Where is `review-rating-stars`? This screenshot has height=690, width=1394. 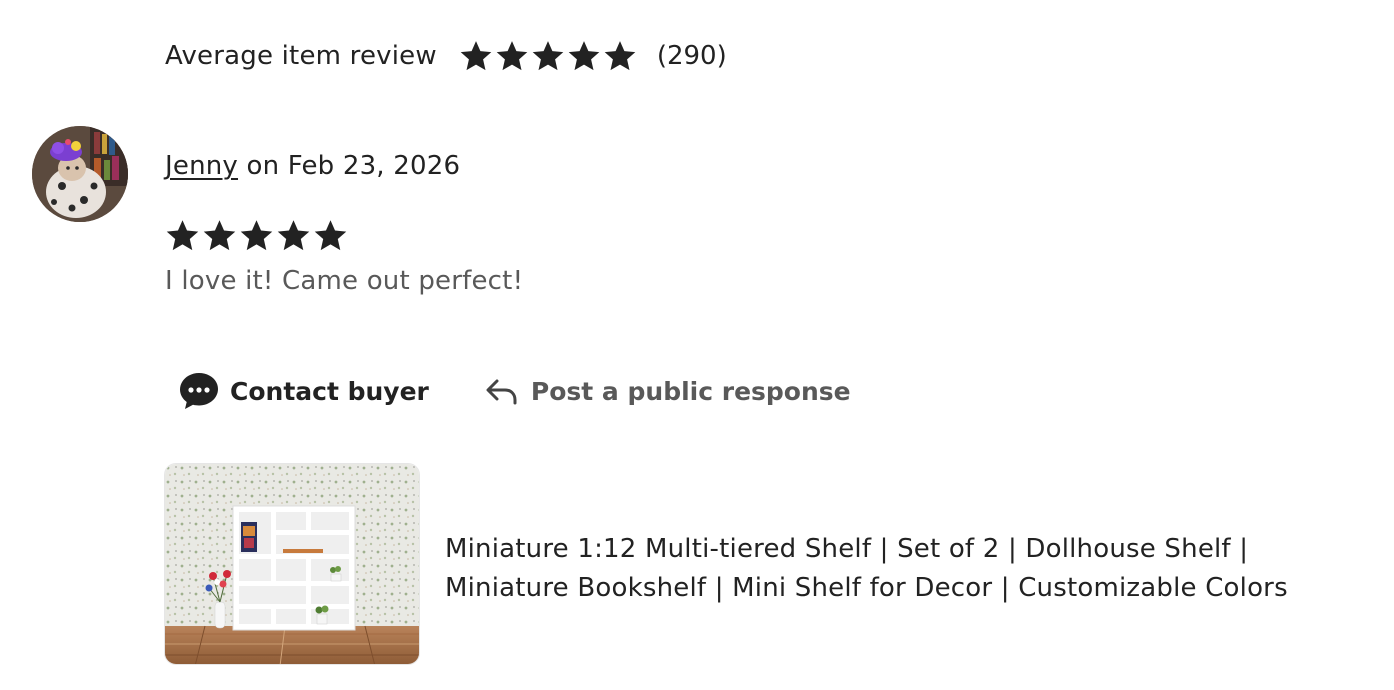
review-rating-stars is located at coordinates (257, 235).